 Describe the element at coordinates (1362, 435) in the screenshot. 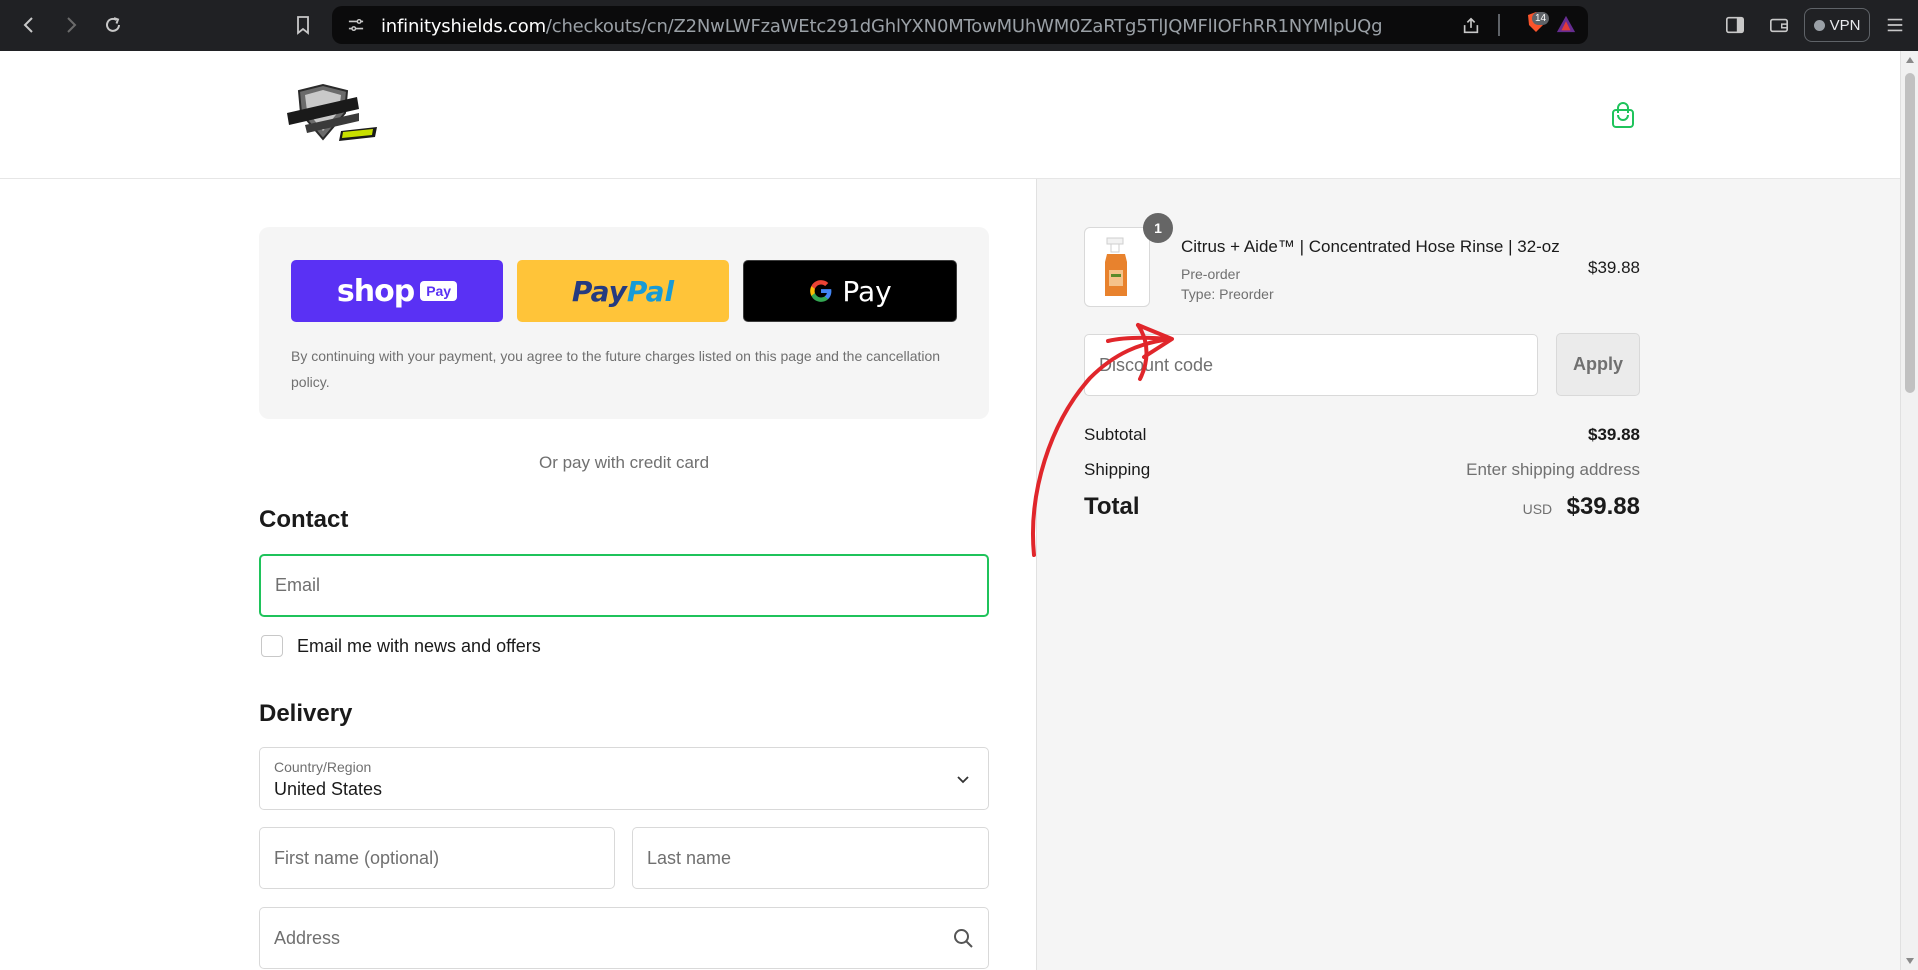

I see `subtotal-row: Subtotal $39.88` at that location.